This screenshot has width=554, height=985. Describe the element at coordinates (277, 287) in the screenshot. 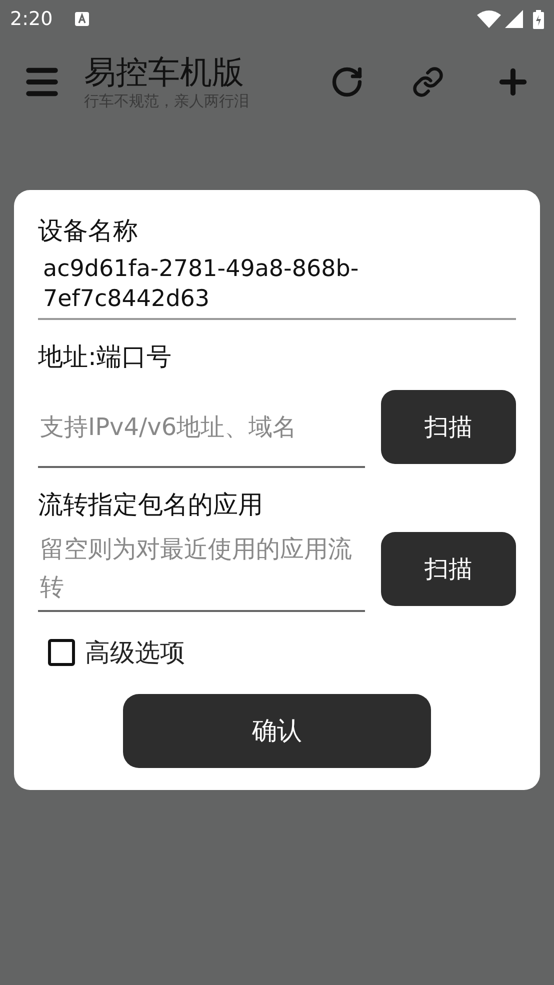

I see `input-field: ac9d61fa-2781-49a8-868b-7ef7c8442d63` at that location.